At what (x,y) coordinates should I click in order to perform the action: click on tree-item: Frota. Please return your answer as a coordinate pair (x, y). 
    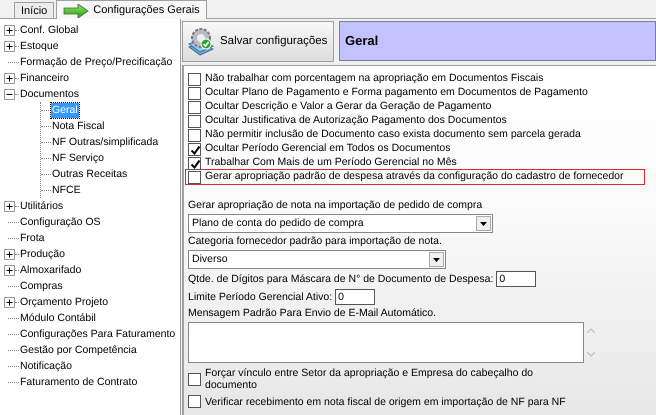
    Looking at the image, I should click on (32, 238).